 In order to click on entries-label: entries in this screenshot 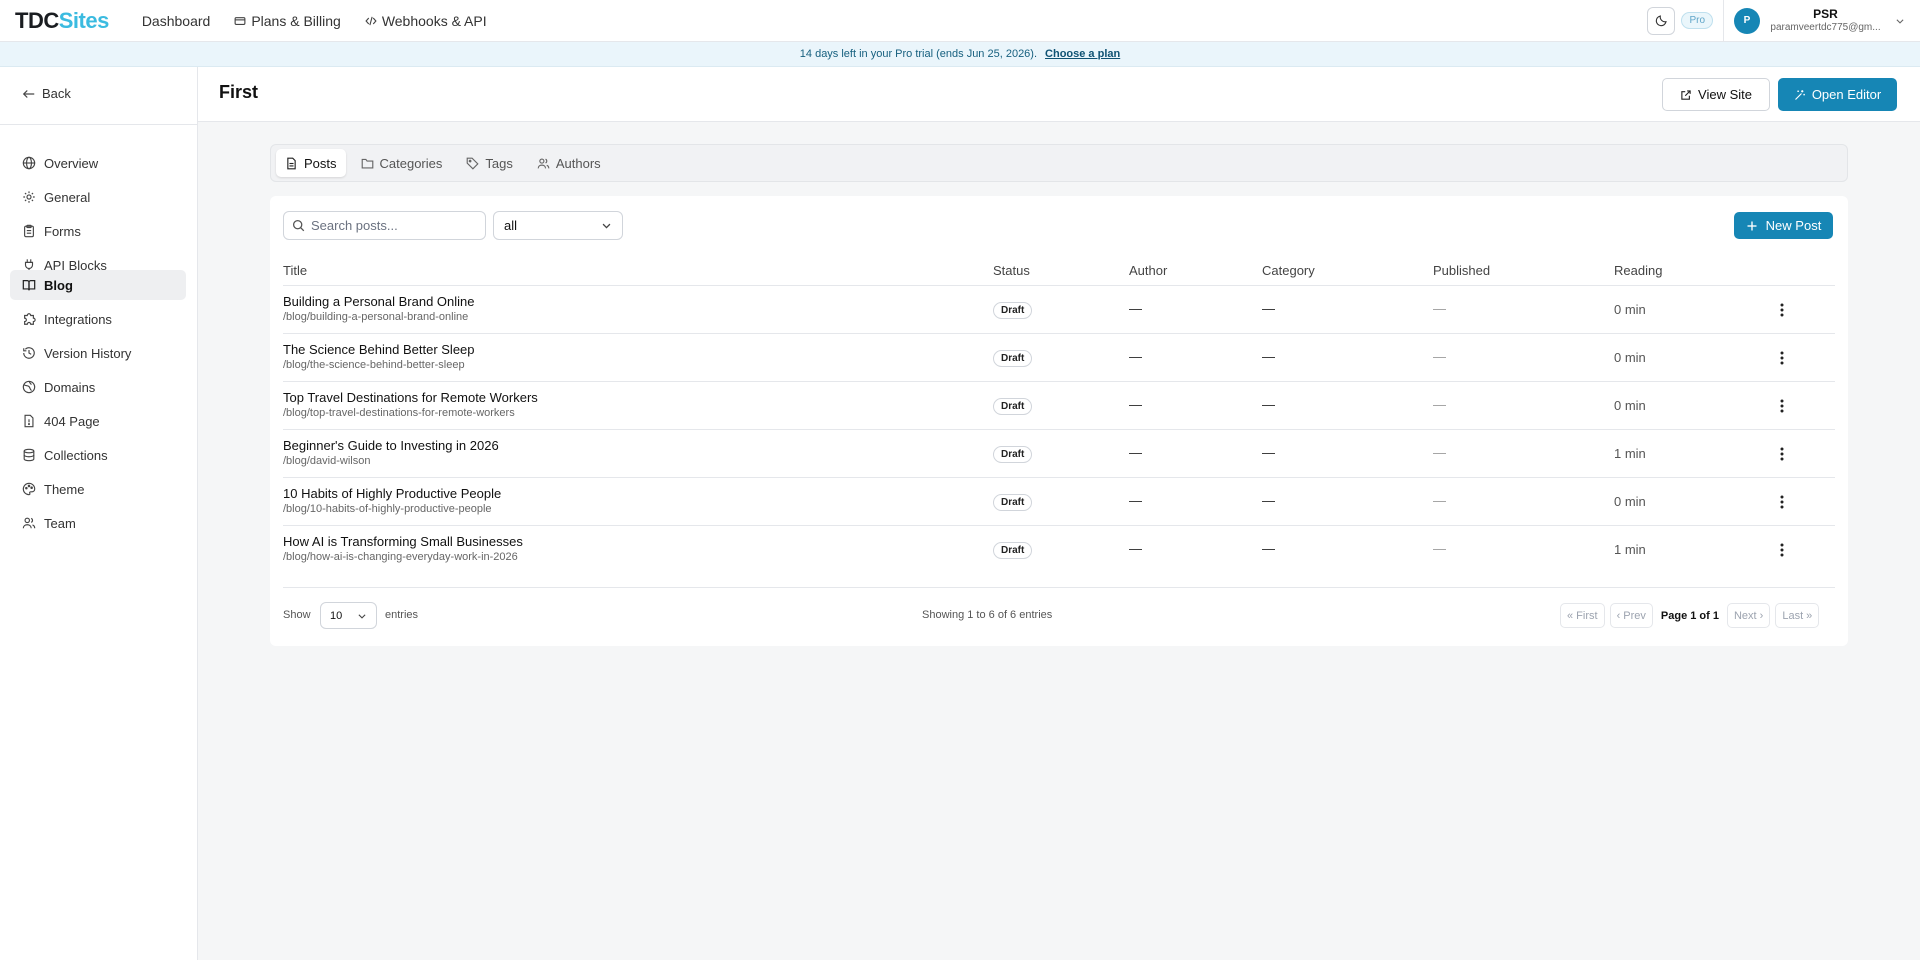, I will do `click(402, 615)`.